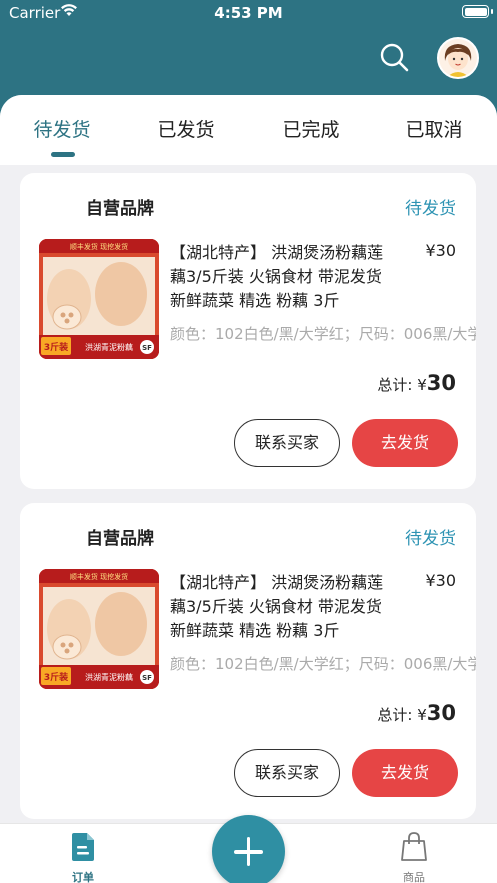  What do you see at coordinates (63, 154) in the screenshot?
I see `active-tab-indicator` at bounding box center [63, 154].